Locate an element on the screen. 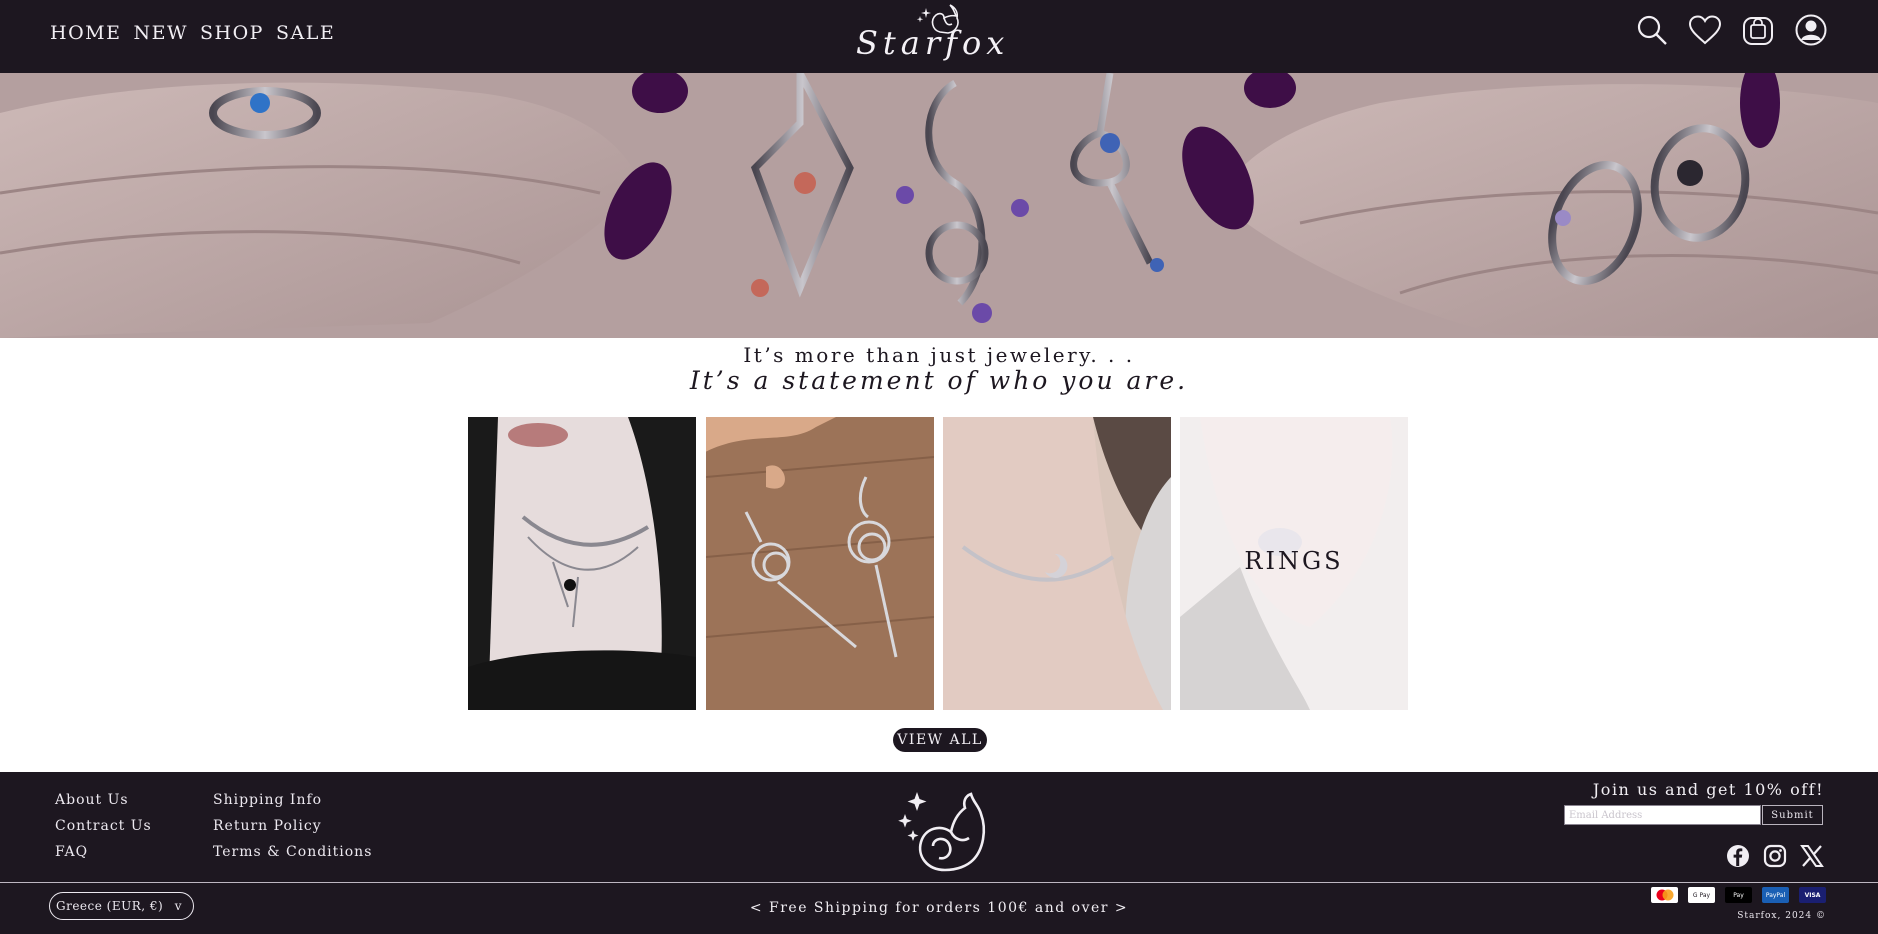 The image size is (1878, 934). payment-methods: G Pay Pay PayPal VISA is located at coordinates (1738, 895).